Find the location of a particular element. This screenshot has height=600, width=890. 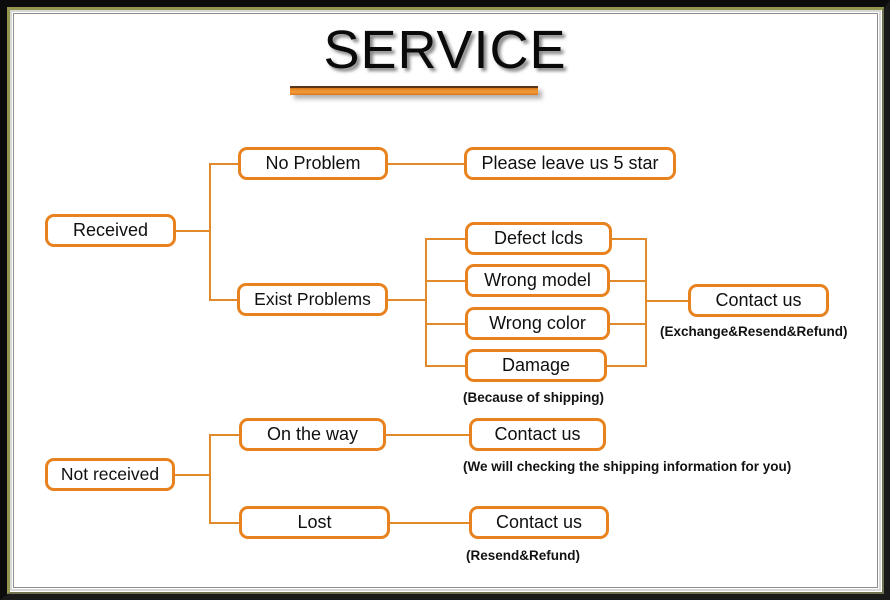

node-contact-us-problems-label: Contact us is located at coordinates (758, 300).